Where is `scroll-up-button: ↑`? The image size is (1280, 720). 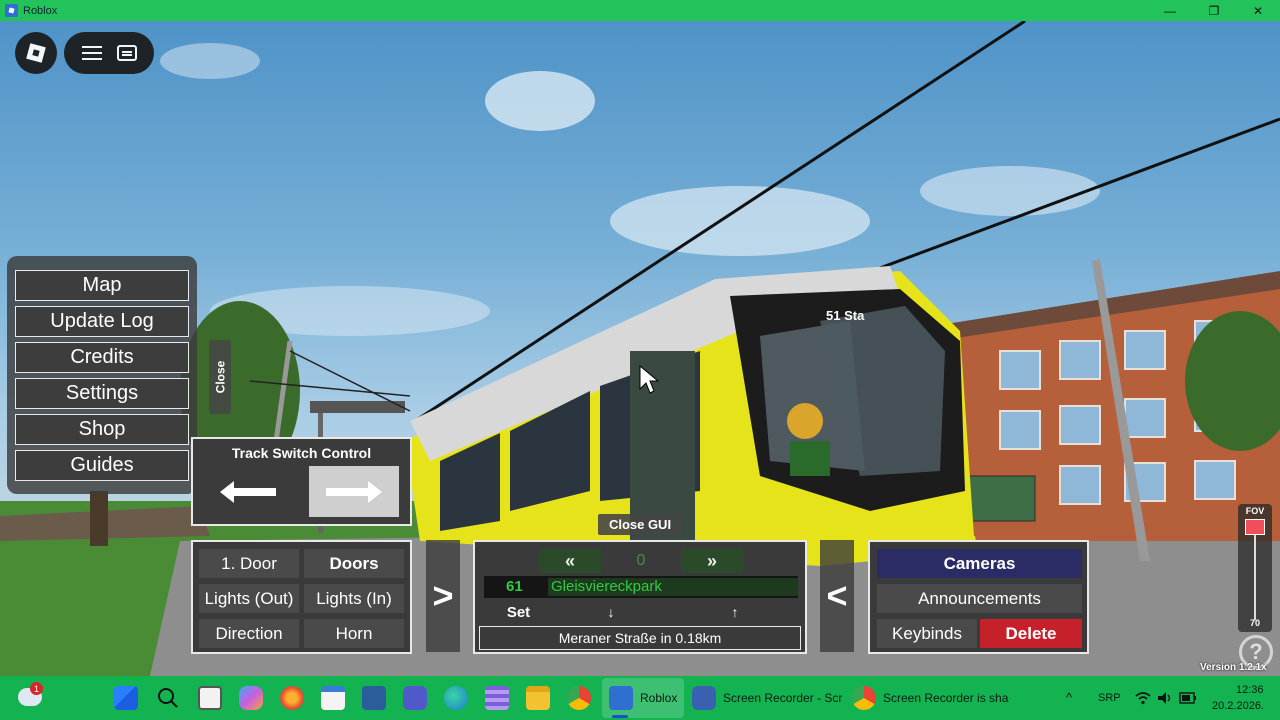
scroll-up-button: ↑ is located at coordinates (735, 612).